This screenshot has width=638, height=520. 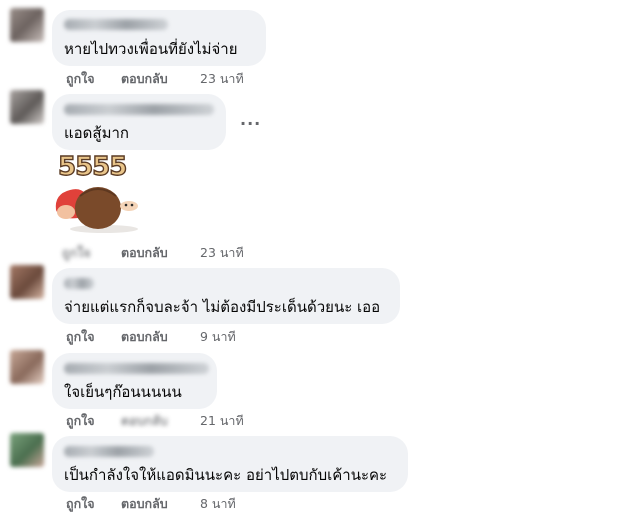 I want to click on comment-text: แอดสู้มาก, so click(x=96, y=133).